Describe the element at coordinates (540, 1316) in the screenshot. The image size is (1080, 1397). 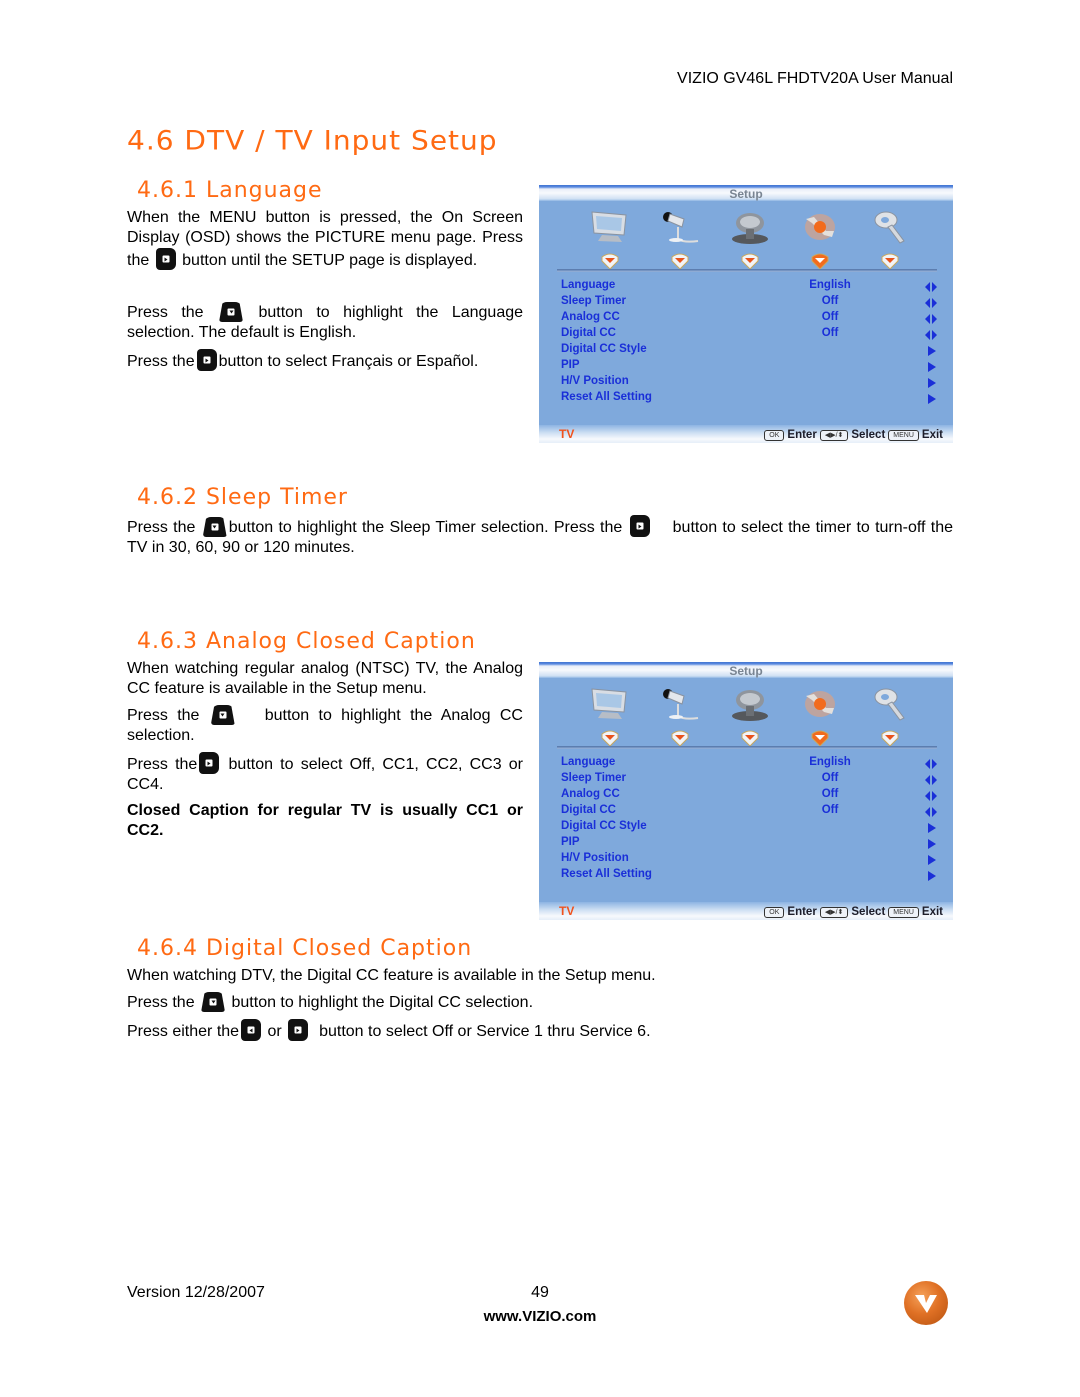
I see `footer-url-link: www.VIZIO.com` at that location.